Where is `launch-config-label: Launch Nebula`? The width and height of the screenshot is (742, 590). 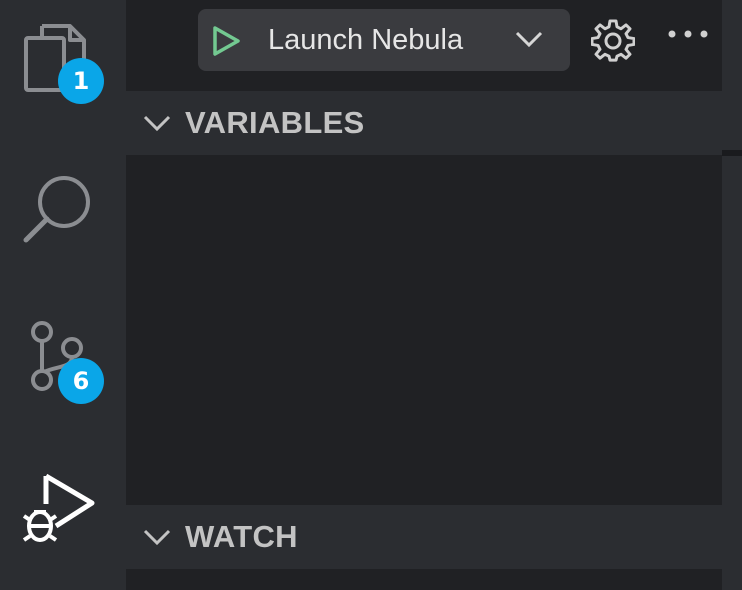
launch-config-label: Launch Nebula is located at coordinates (366, 40).